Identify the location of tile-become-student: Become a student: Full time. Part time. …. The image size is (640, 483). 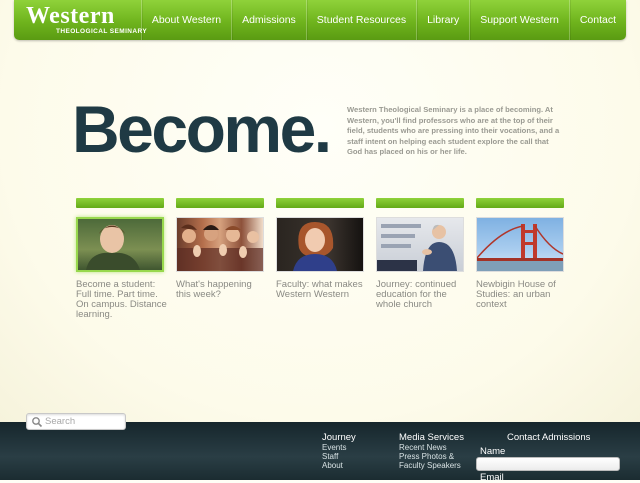
(121, 259).